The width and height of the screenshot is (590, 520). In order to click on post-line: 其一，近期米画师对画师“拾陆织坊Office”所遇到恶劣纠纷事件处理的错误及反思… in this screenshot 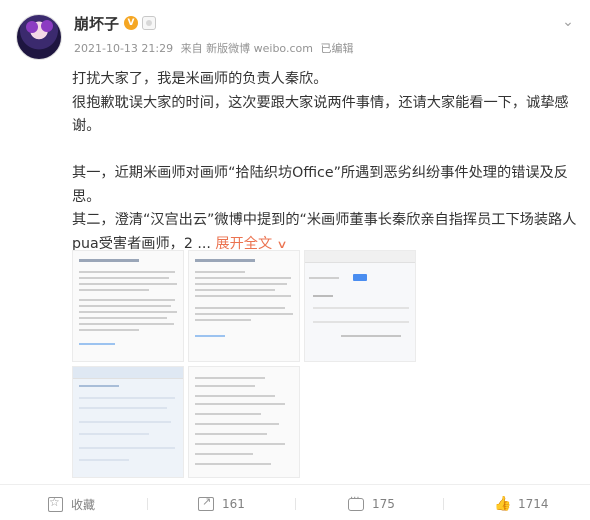, I will do `click(320, 185)`.